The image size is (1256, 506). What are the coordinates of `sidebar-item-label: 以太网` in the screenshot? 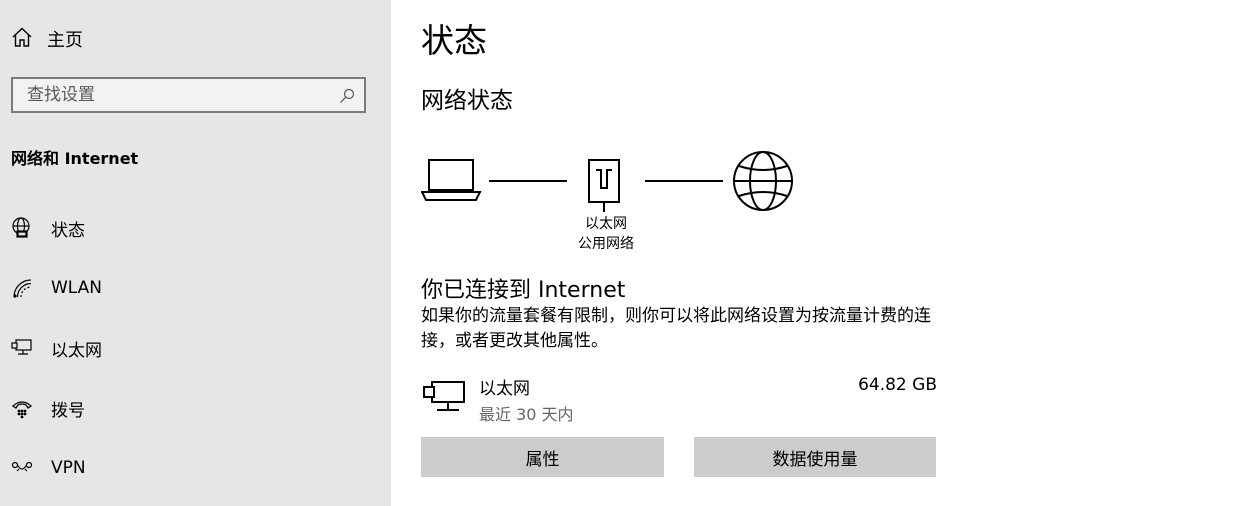 It's located at (76, 350).